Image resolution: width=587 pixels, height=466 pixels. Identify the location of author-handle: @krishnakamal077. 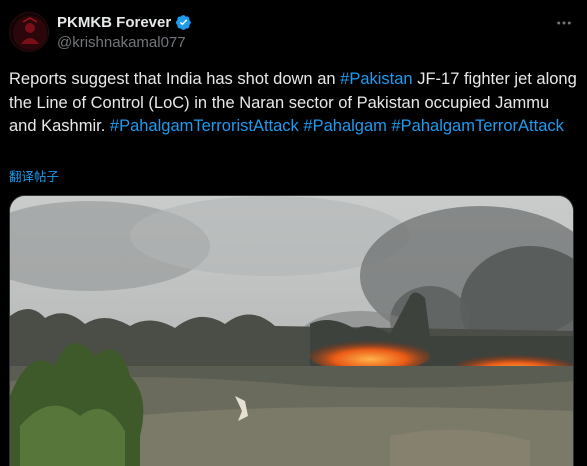
(302, 42).